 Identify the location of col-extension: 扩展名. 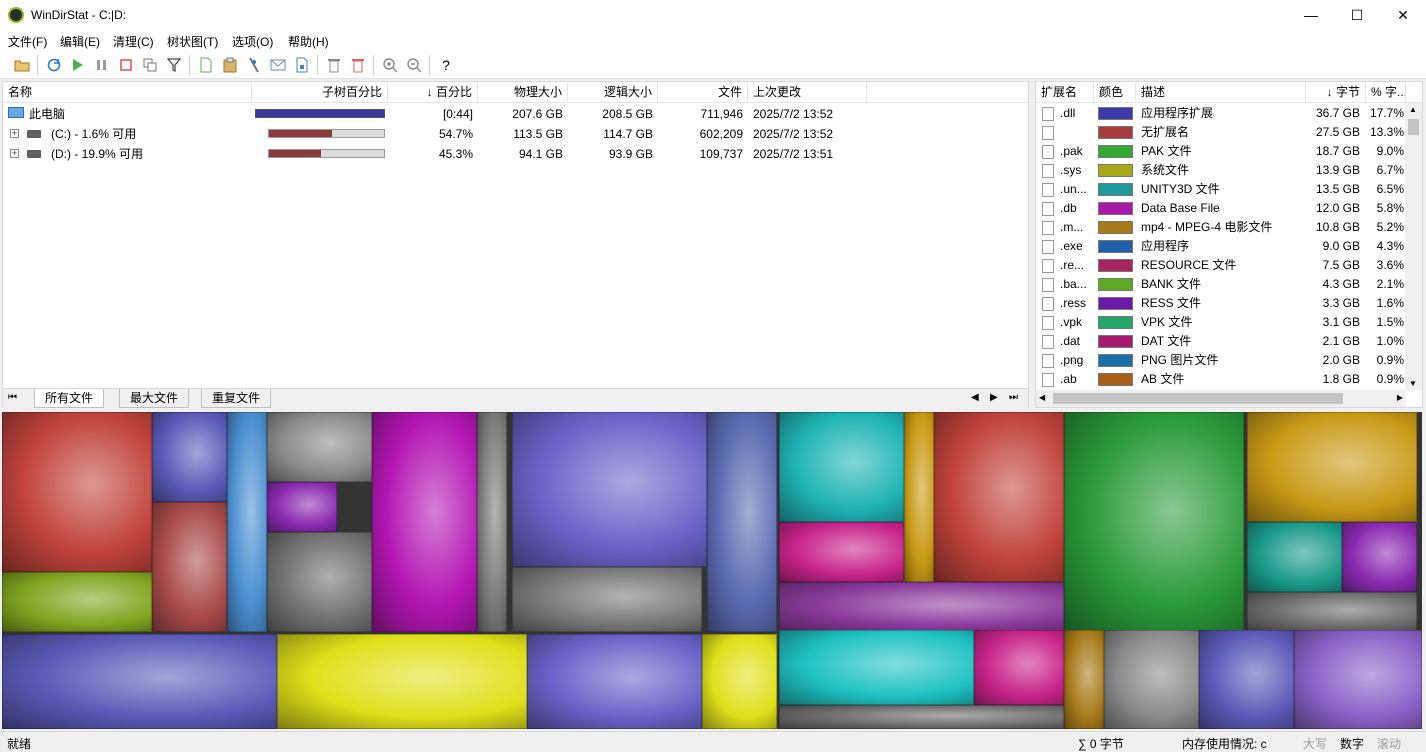
(1065, 92).